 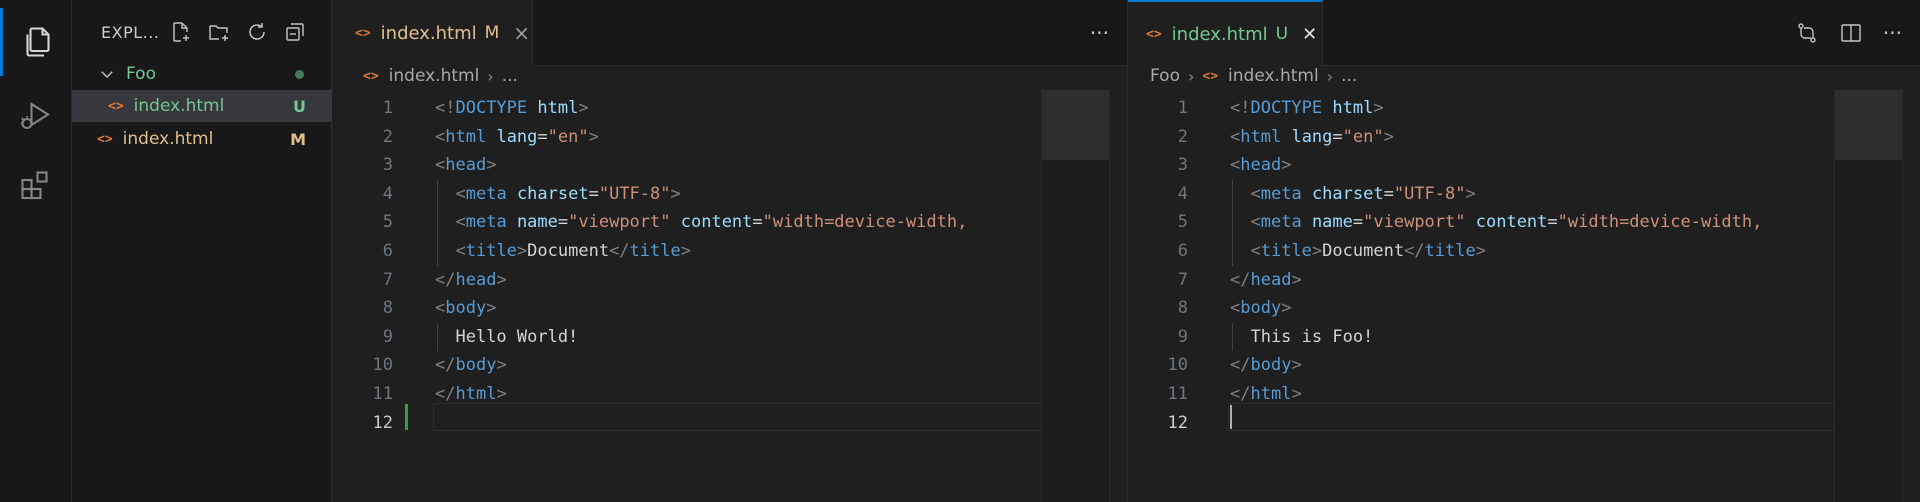 I want to click on code-line: 10 </body>, so click(x=688, y=365).